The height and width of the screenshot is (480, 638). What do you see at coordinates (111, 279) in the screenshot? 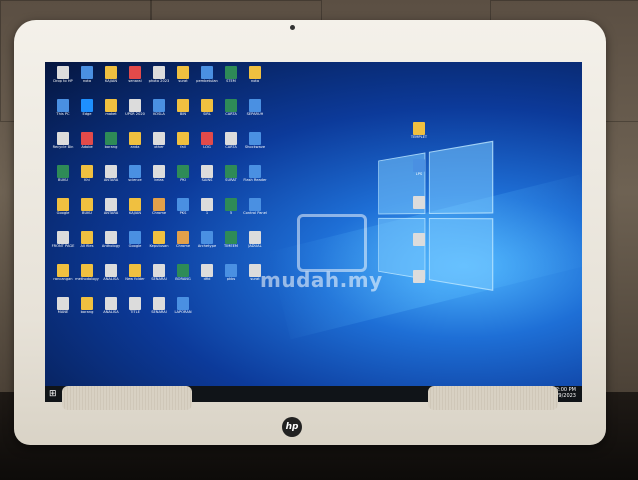
I see `desktop-icon-label: ANALISA` at bounding box center [111, 279].